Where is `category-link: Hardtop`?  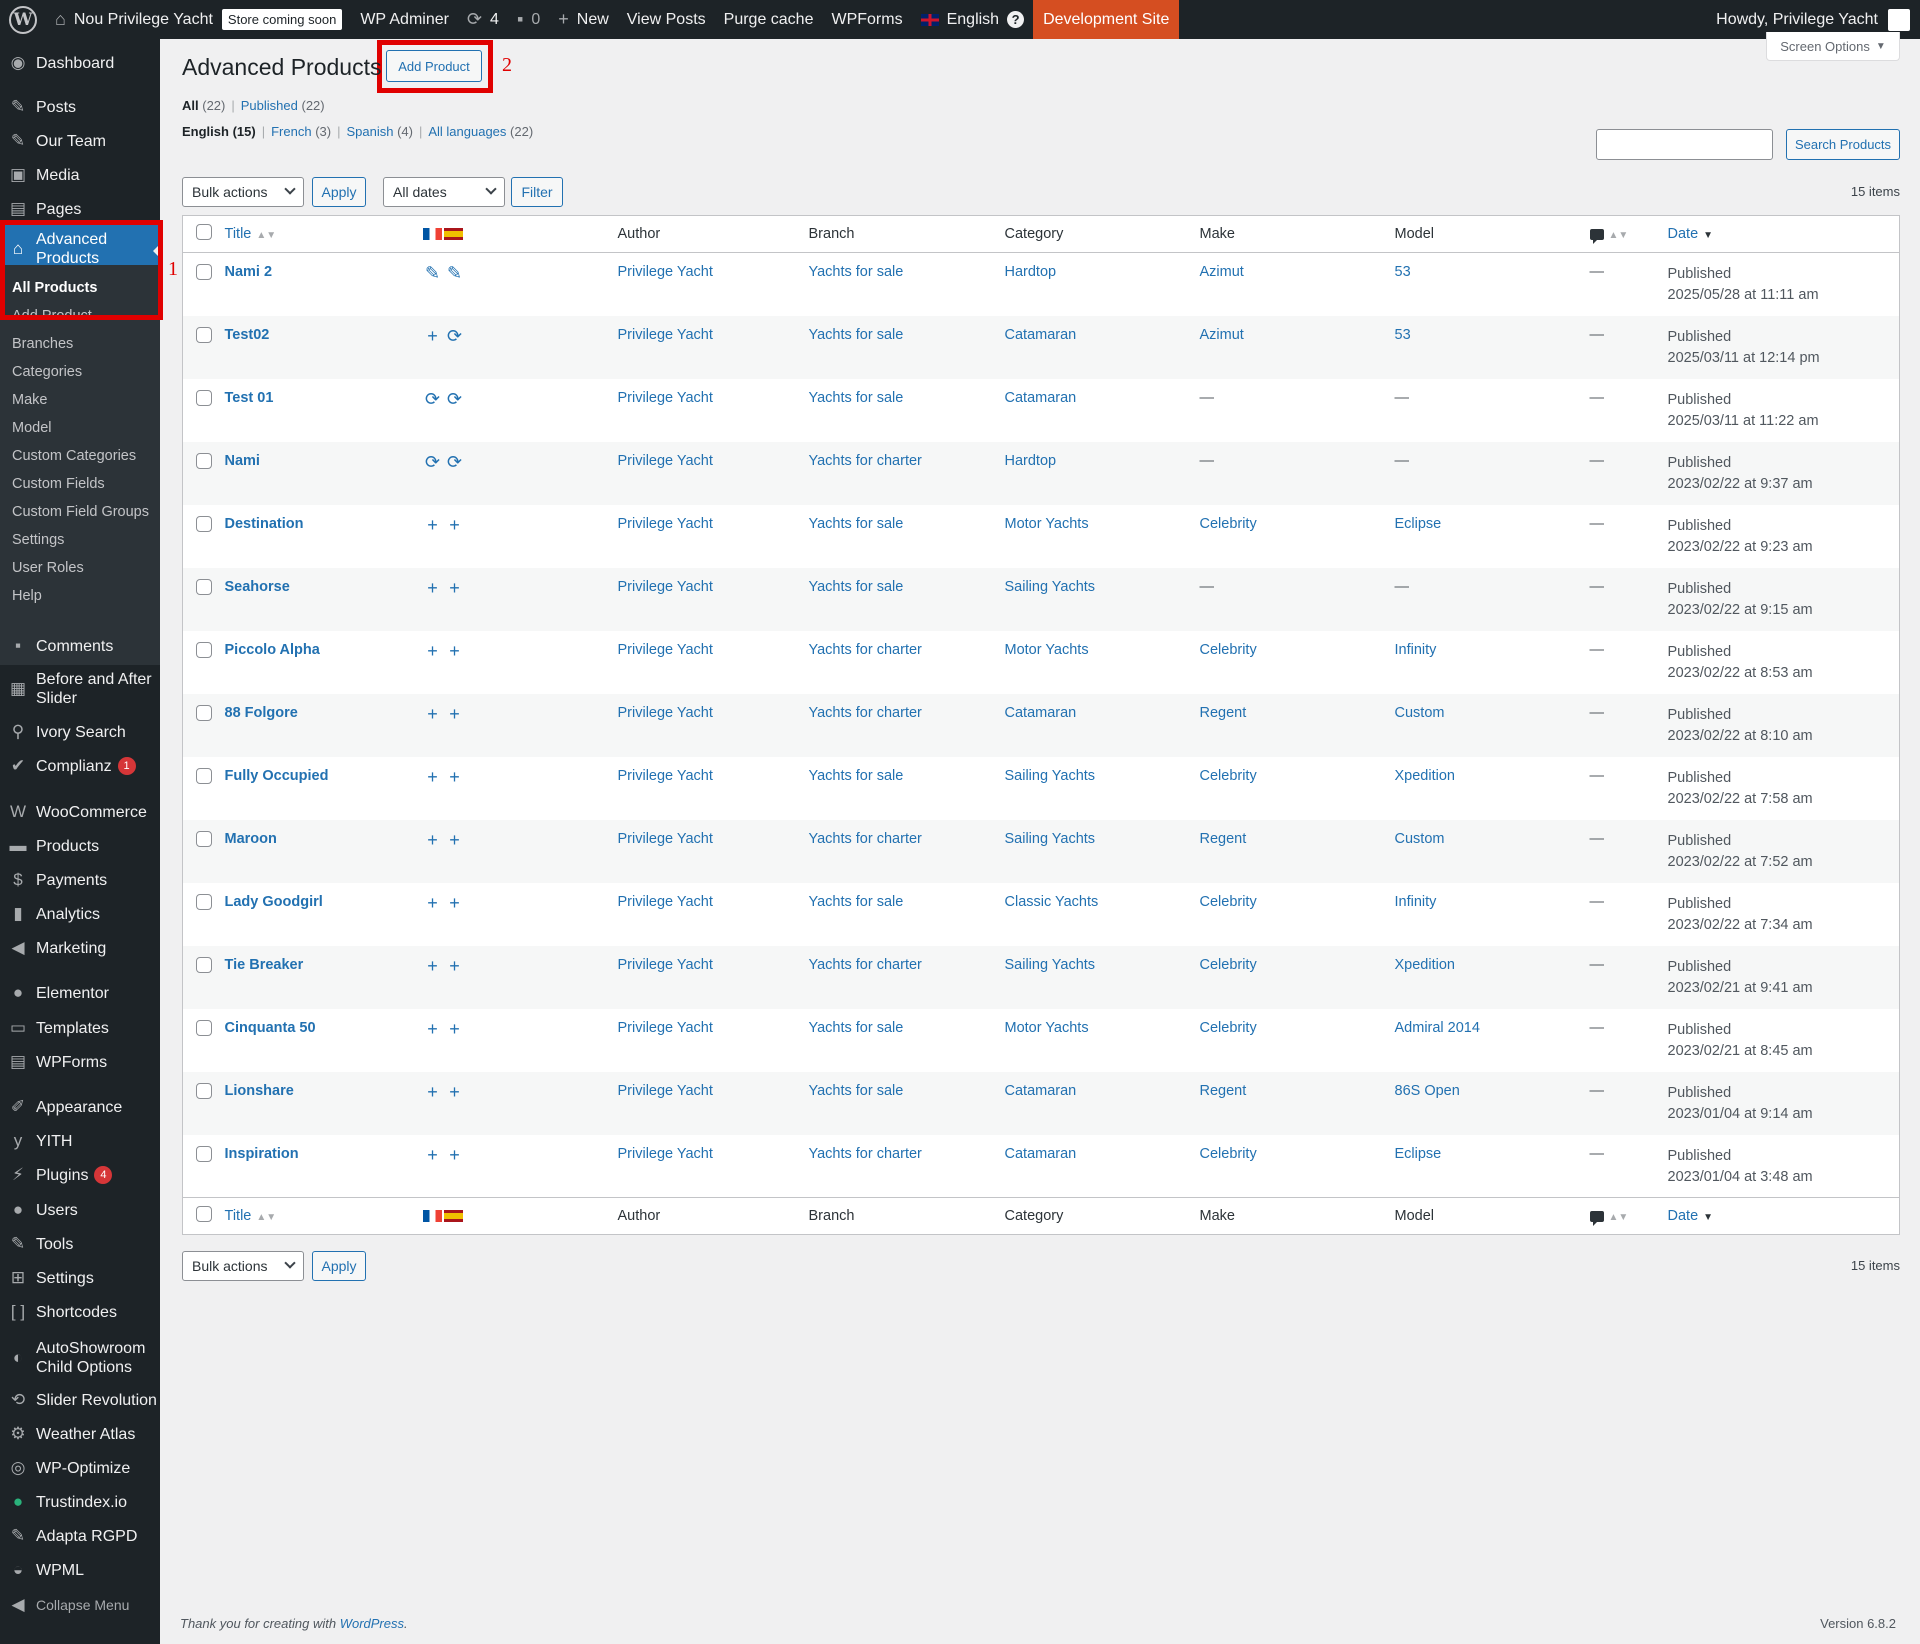
category-link: Hardtop is located at coordinates (1031, 461).